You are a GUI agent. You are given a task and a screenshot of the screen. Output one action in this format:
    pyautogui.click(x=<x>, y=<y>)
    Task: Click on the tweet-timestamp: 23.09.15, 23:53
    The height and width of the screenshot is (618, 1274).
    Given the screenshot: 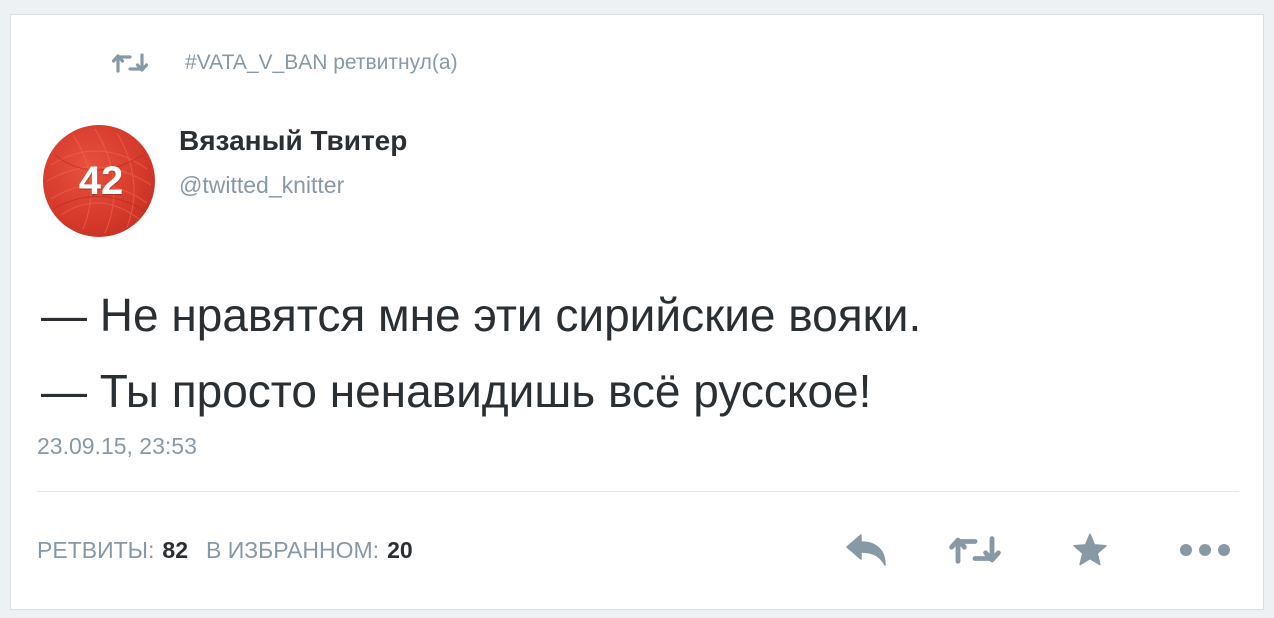 What is the action you would take?
    pyautogui.click(x=117, y=446)
    